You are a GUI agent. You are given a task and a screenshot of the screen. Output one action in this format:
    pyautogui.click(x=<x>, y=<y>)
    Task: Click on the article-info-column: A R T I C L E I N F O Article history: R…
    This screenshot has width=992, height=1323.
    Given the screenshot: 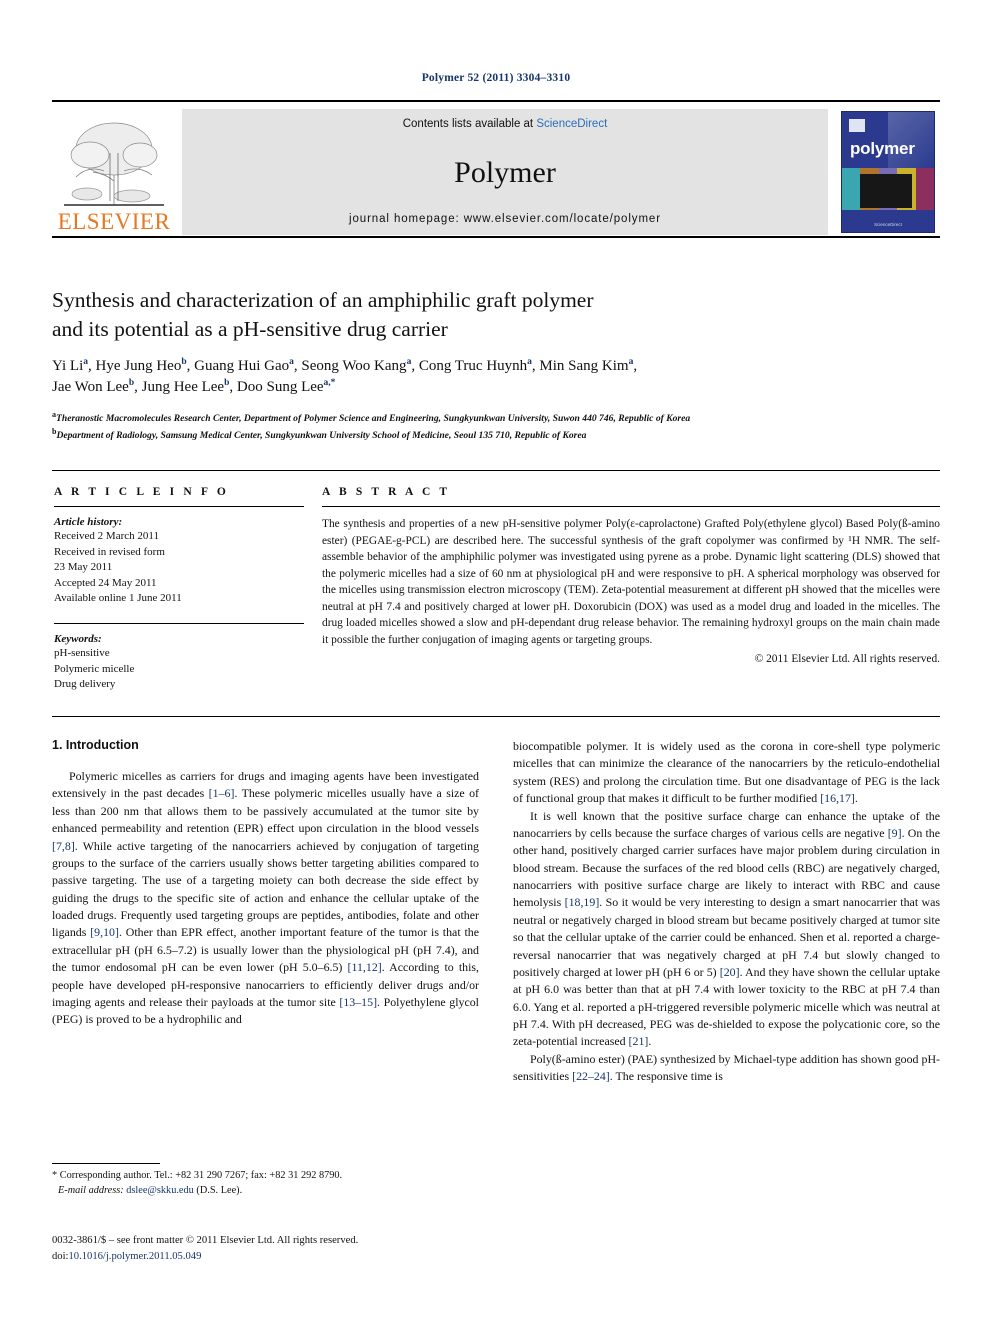 What is the action you would take?
    pyautogui.click(x=179, y=589)
    